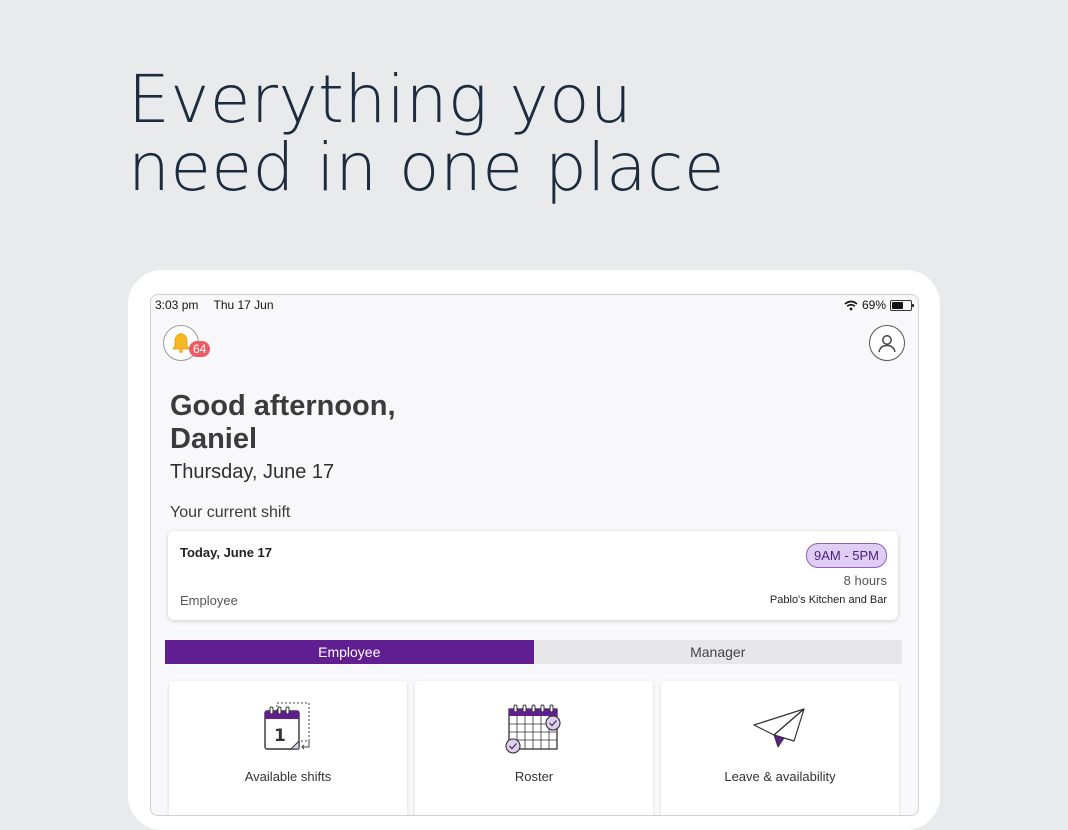  Describe the element at coordinates (851, 305) in the screenshot. I see `wifi-icon` at that location.